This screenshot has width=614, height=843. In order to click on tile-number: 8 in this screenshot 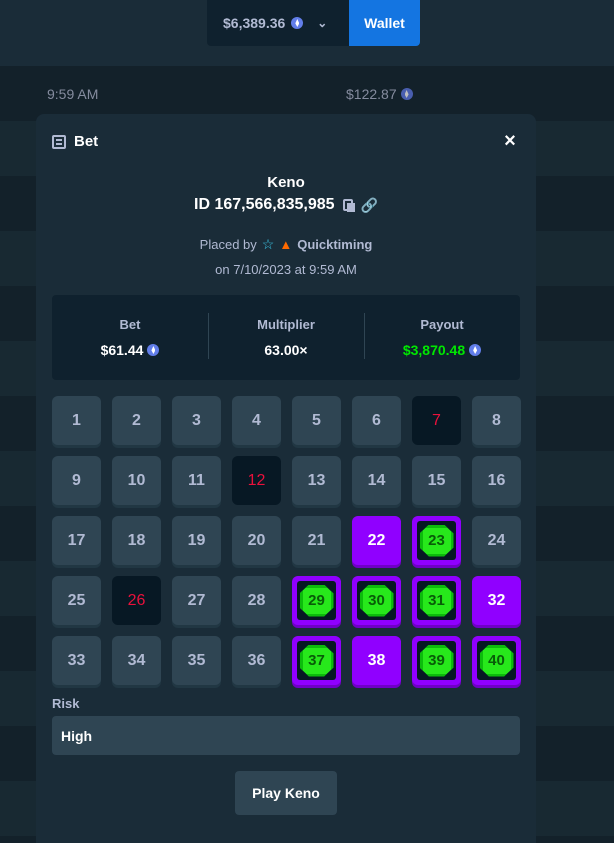, I will do `click(496, 420)`.